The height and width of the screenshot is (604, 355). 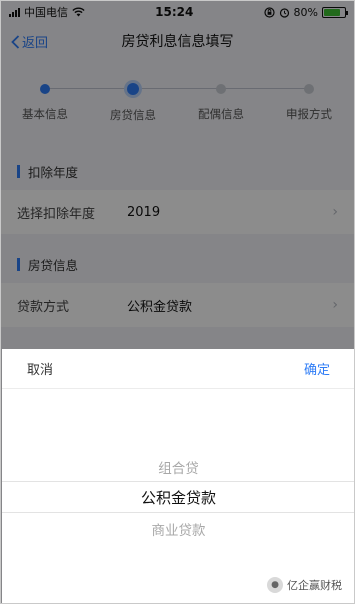 What do you see at coordinates (40, 368) in the screenshot?
I see `cancel-button: 取消` at bounding box center [40, 368].